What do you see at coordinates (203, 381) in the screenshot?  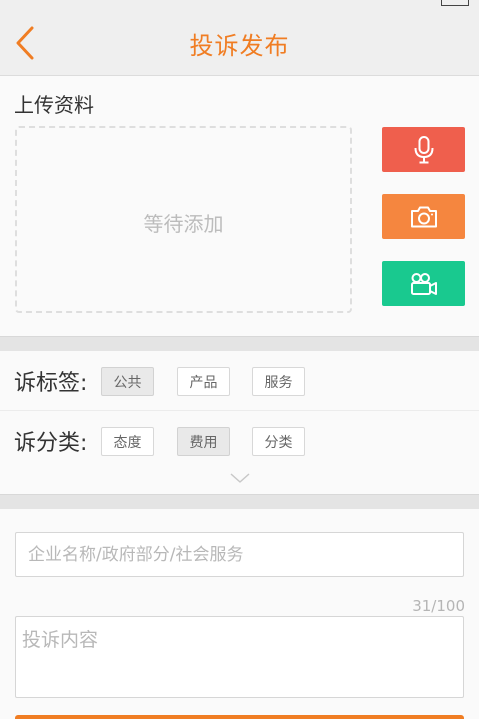 I see `tag-chip-product: 产品` at bounding box center [203, 381].